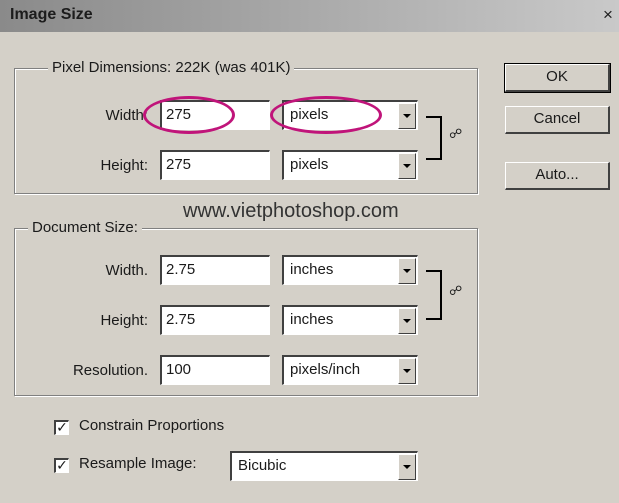 The image size is (619, 503). What do you see at coordinates (215, 370) in the screenshot?
I see `resolution-input: 100` at bounding box center [215, 370].